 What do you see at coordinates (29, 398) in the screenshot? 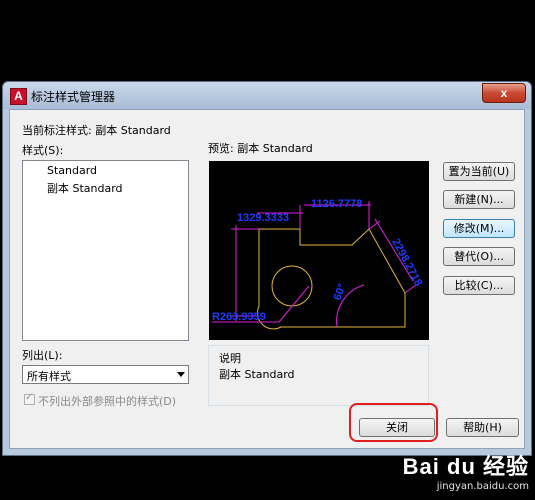
I see `exclude-xref-checkbox` at bounding box center [29, 398].